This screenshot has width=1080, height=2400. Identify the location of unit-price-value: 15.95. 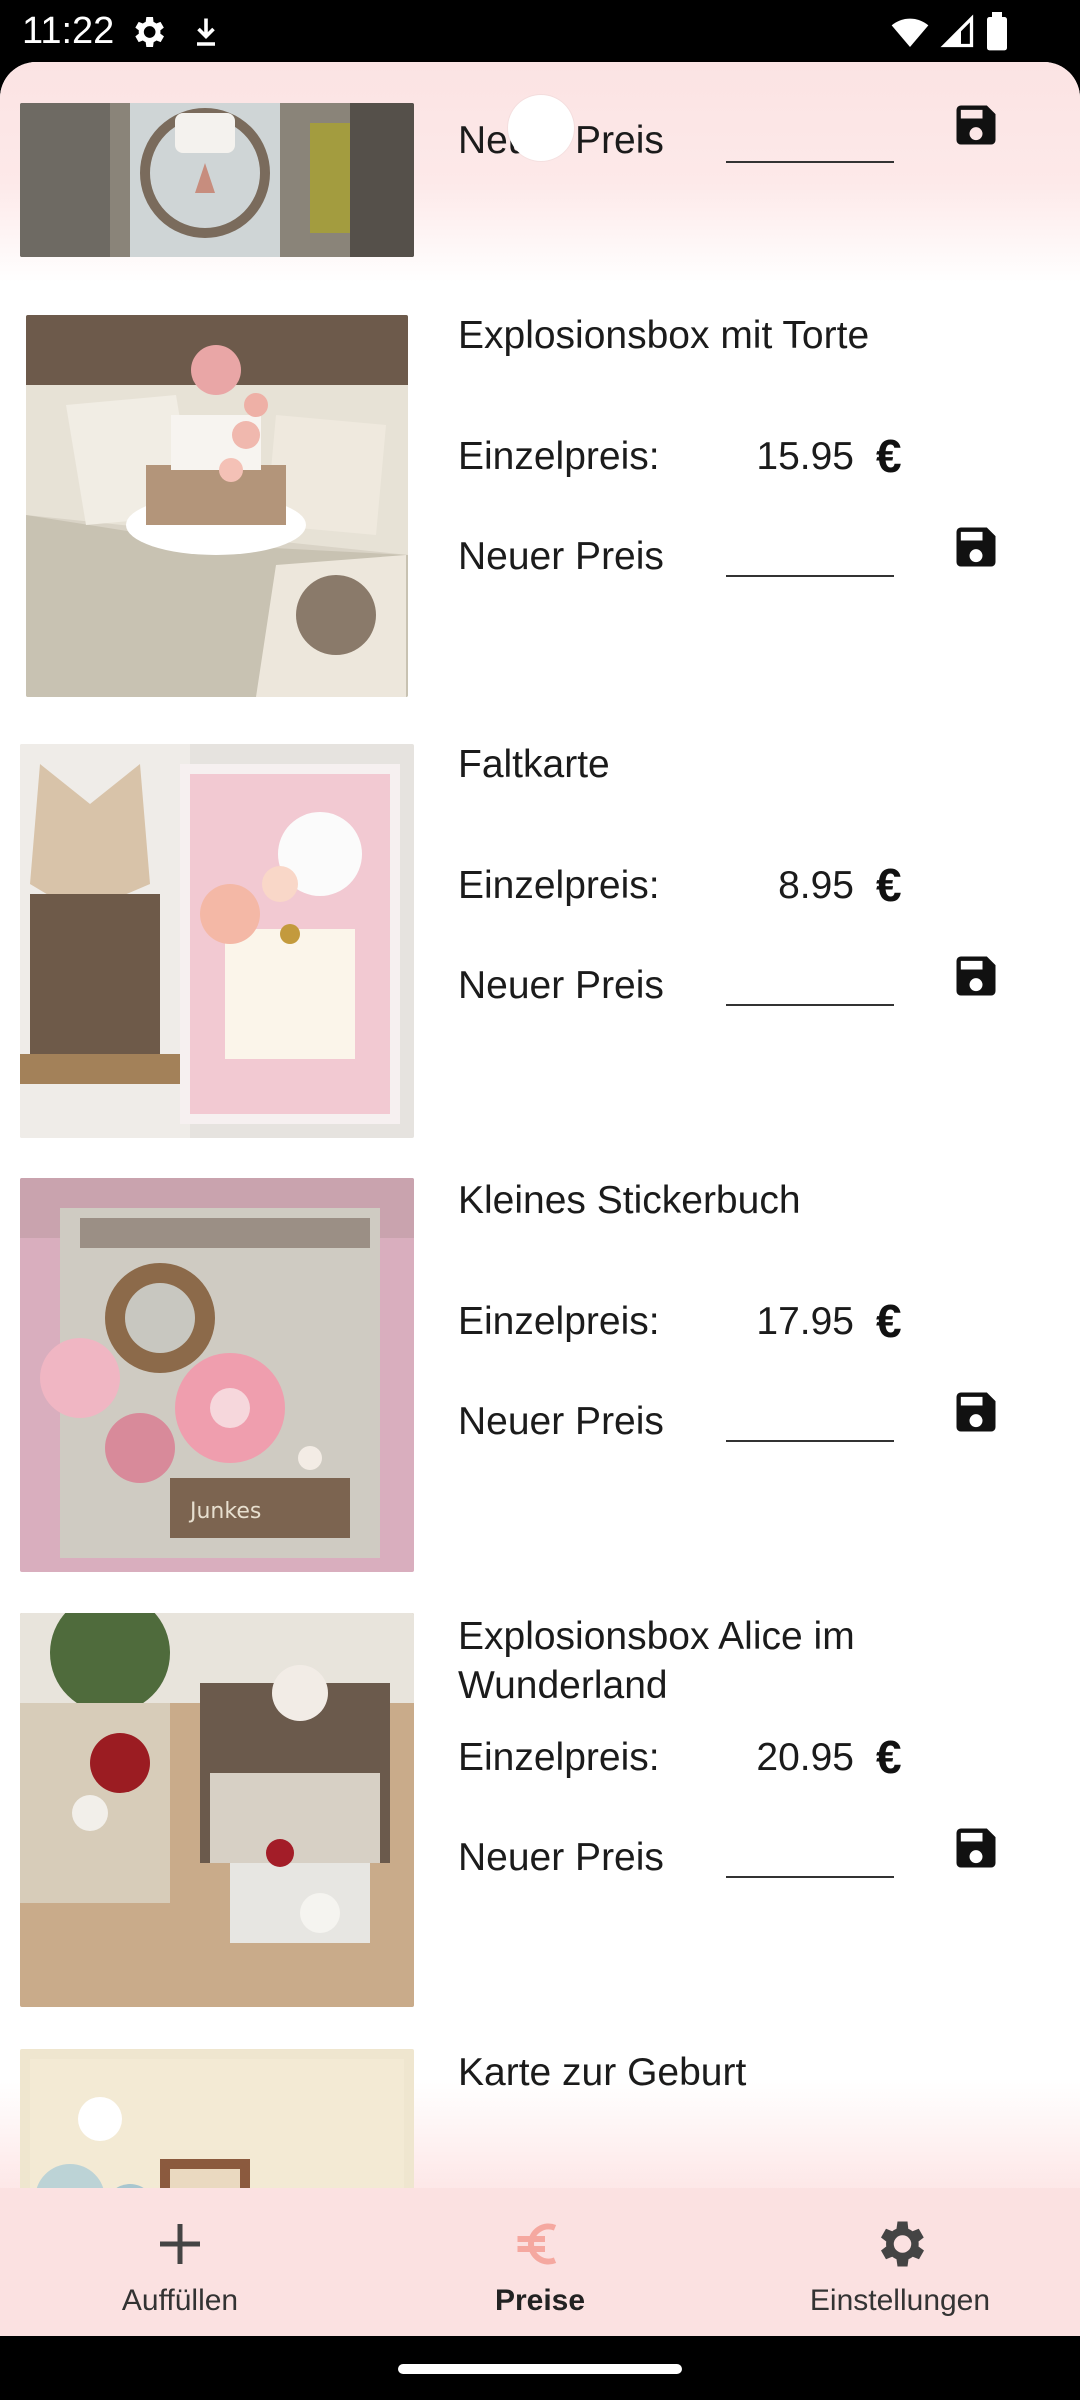
(805, 456).